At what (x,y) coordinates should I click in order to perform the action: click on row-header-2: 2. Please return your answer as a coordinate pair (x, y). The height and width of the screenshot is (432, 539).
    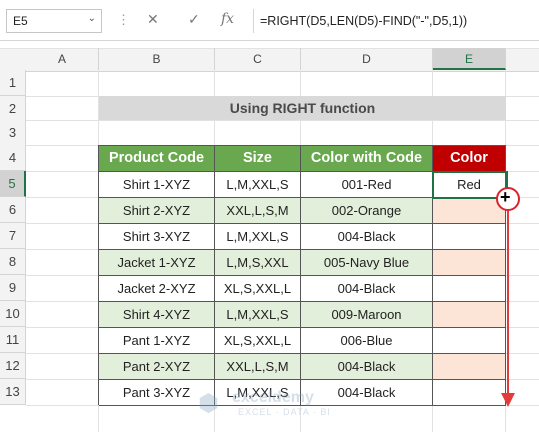
    Looking at the image, I should click on (13, 109).